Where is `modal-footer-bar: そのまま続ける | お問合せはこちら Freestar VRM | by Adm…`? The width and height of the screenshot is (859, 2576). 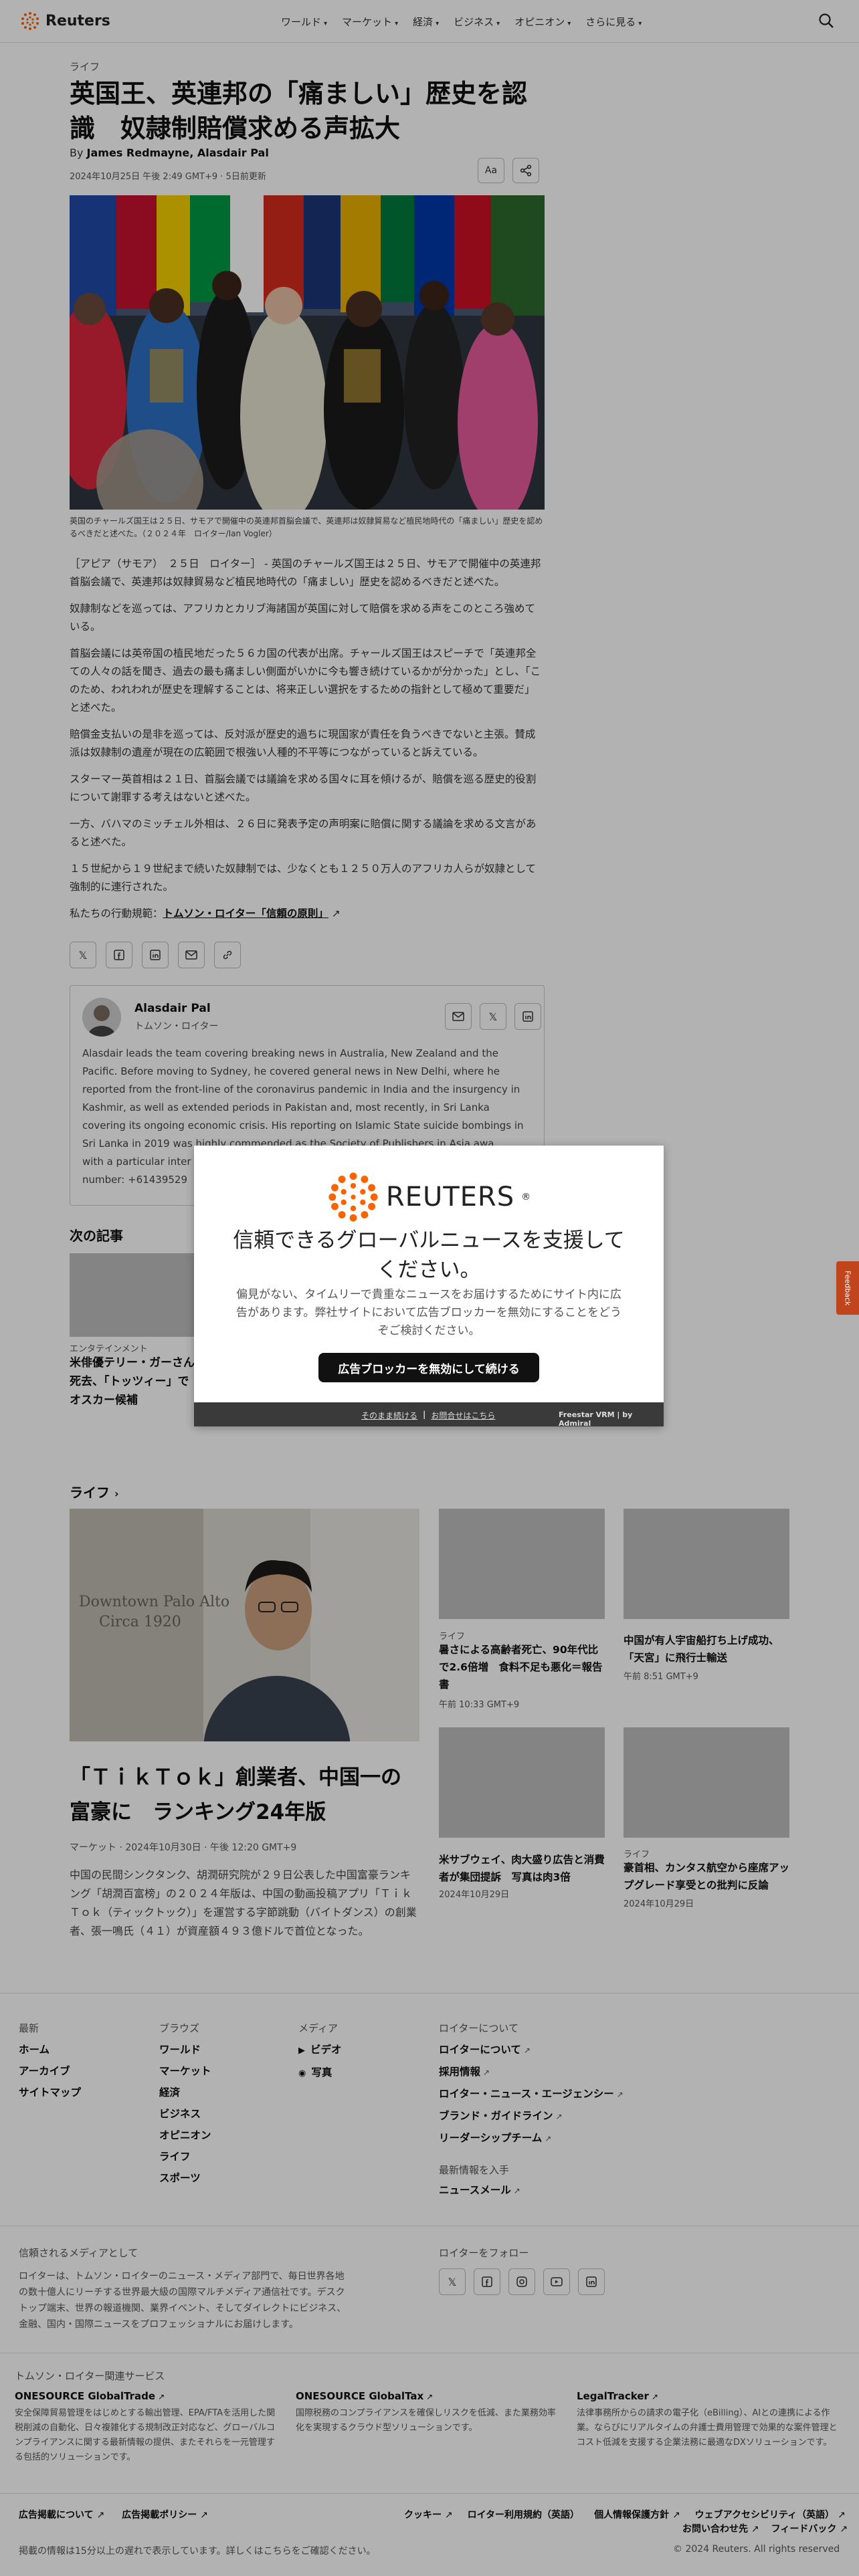 modal-footer-bar: そのまま続ける | お問合せはこちら Freestar VRM | by Adm… is located at coordinates (429, 1415).